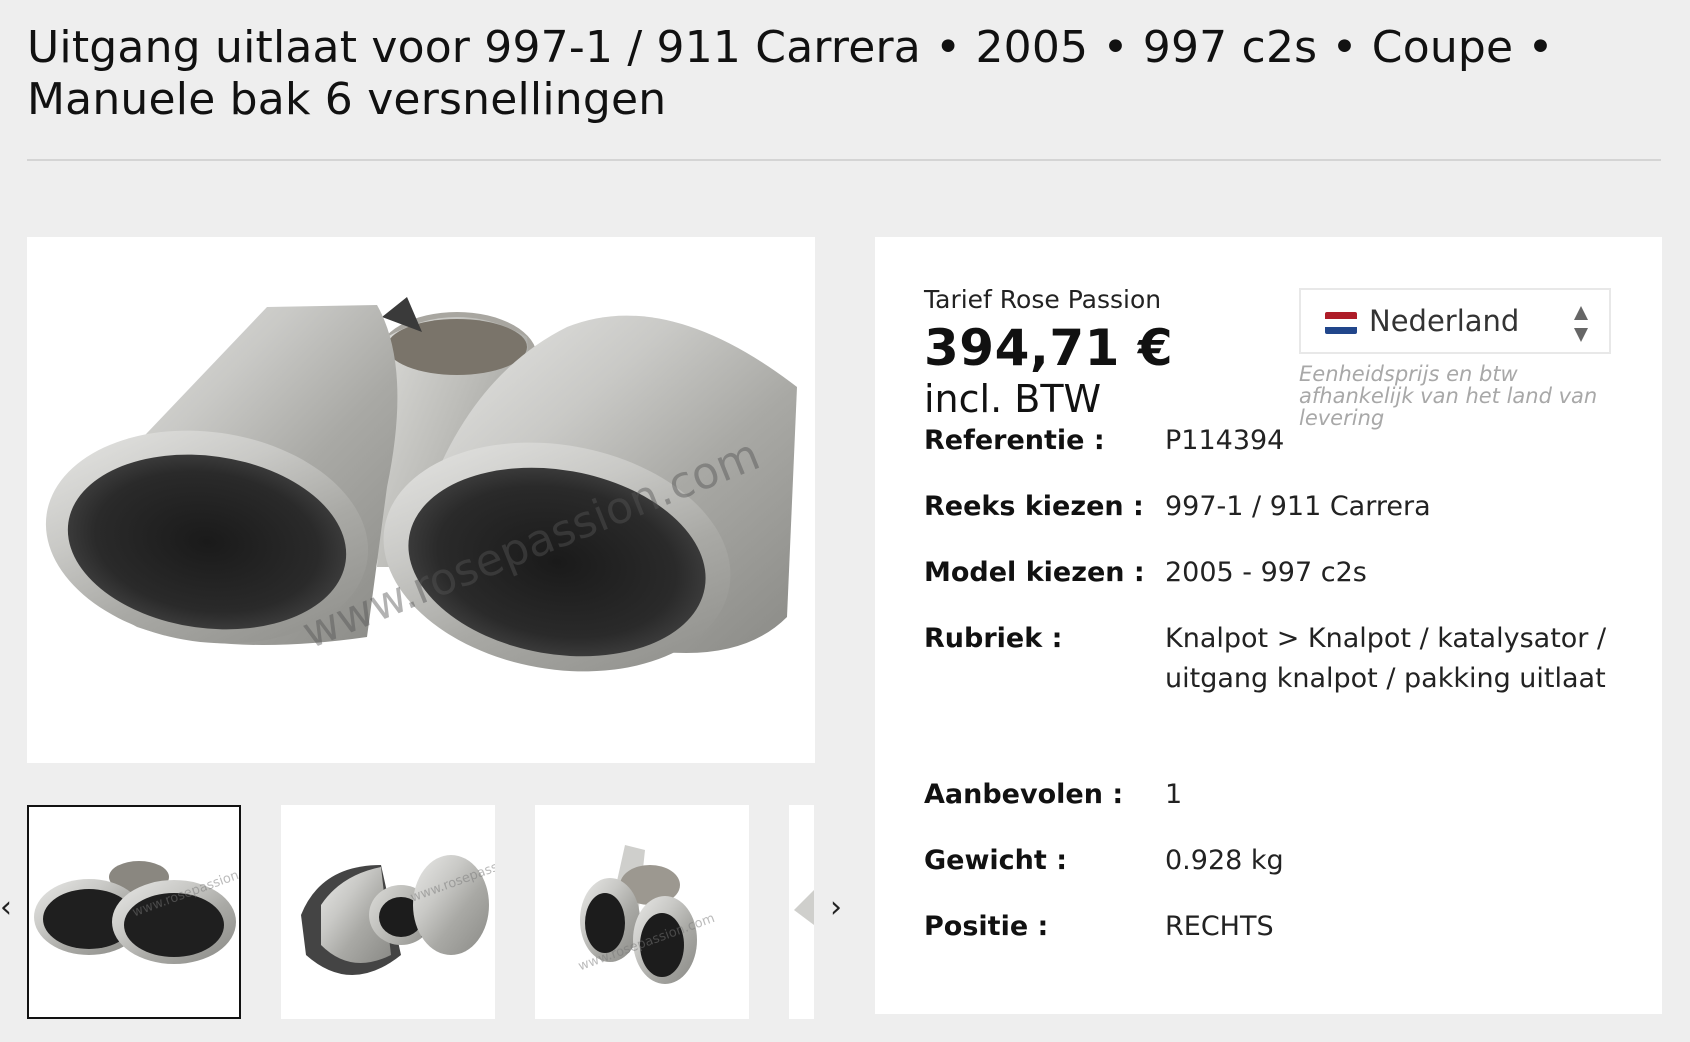  Describe the element at coordinates (1043, 299) in the screenshot. I see `tariff-label: Tarief Rose Passion` at that location.